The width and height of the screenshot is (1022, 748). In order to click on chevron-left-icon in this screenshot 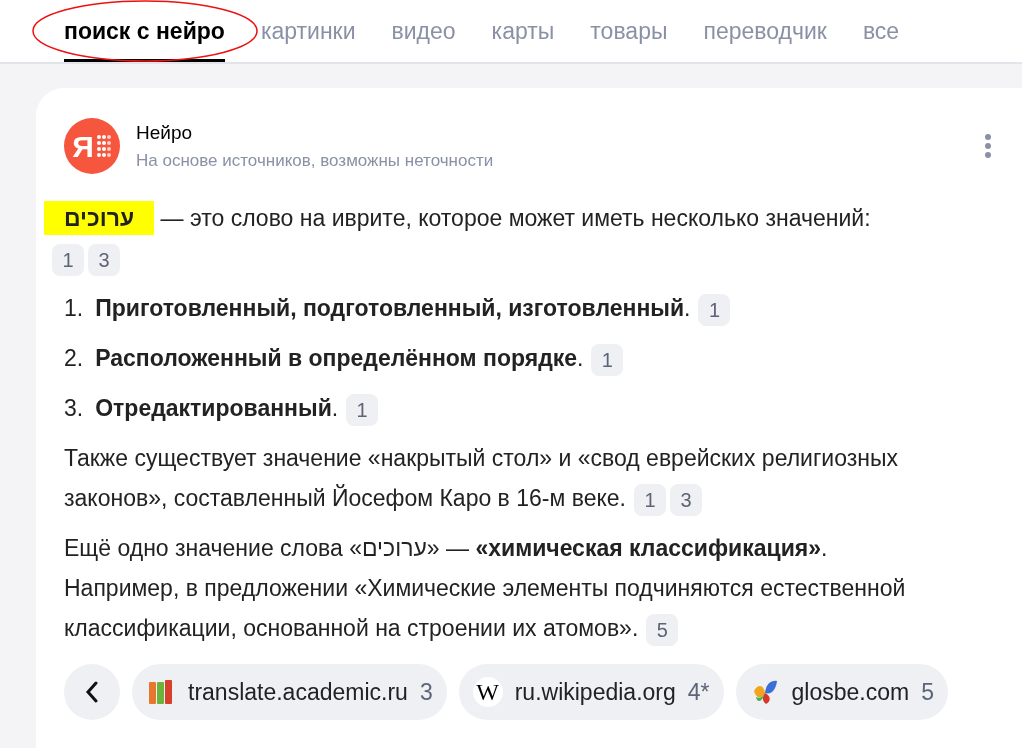, I will do `click(92, 692)`.